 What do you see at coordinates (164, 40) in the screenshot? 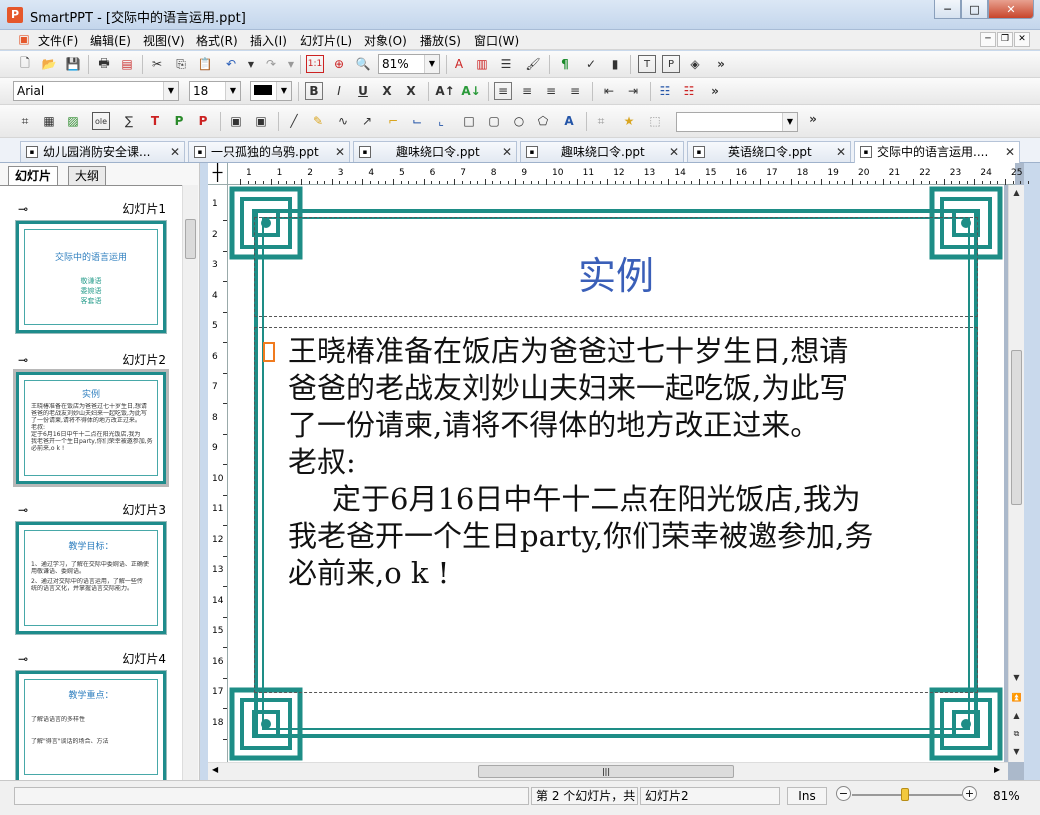
I see `menu-view: 视图(V)` at bounding box center [164, 40].